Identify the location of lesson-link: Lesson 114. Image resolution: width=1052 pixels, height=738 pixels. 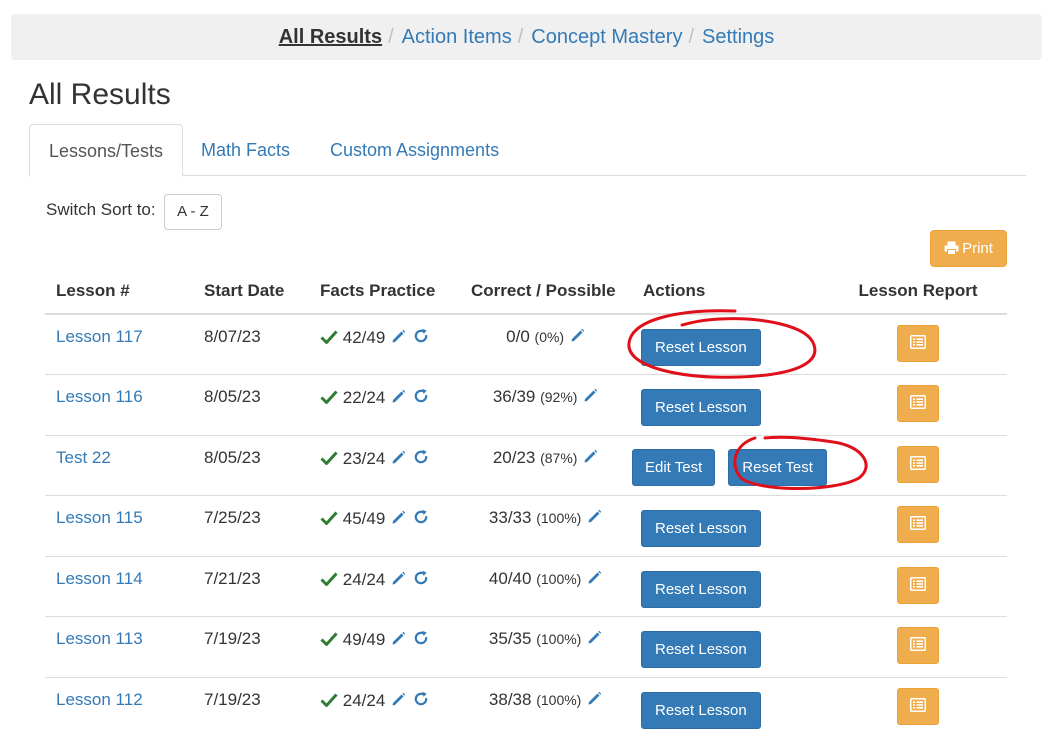
(99, 578).